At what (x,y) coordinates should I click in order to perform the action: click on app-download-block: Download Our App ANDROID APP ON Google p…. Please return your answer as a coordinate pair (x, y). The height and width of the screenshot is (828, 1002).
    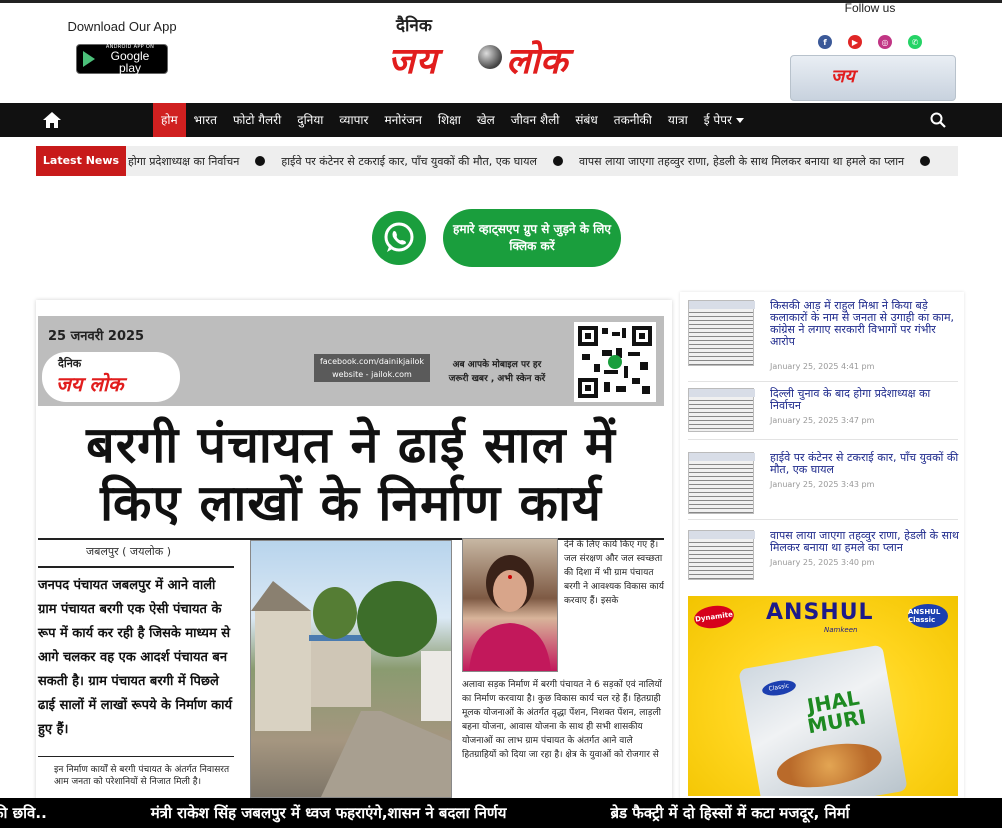
    Looking at the image, I should click on (122, 46).